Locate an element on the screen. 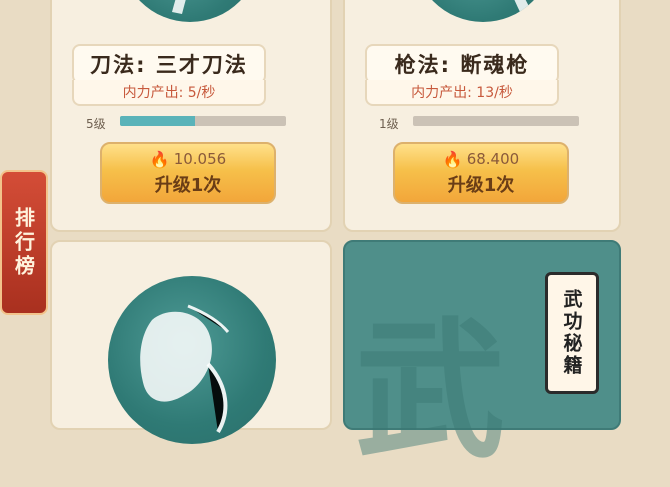 The height and width of the screenshot is (487, 670). cost: 🔥 10.056 is located at coordinates (188, 159).